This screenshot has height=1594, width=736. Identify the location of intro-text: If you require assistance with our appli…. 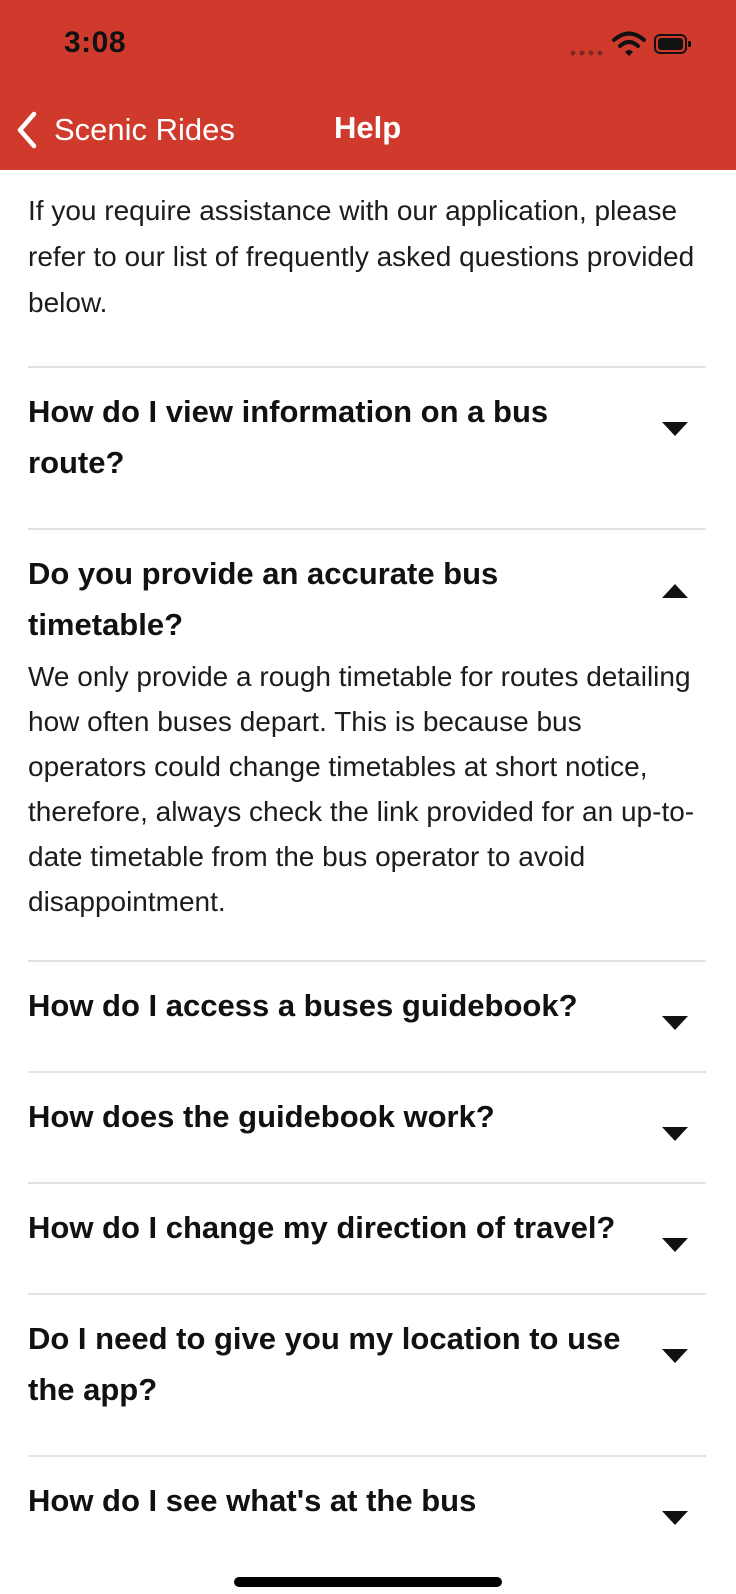
(361, 256).